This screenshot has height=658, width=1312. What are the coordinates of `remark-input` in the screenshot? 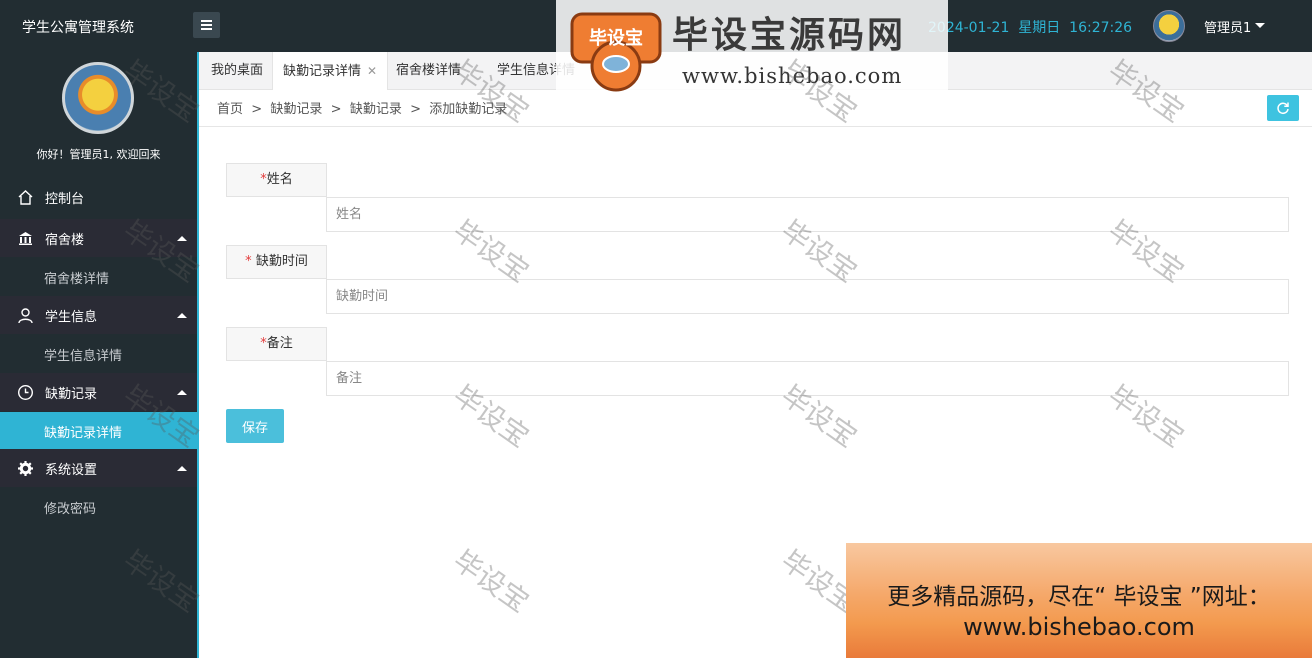 It's located at (807, 378).